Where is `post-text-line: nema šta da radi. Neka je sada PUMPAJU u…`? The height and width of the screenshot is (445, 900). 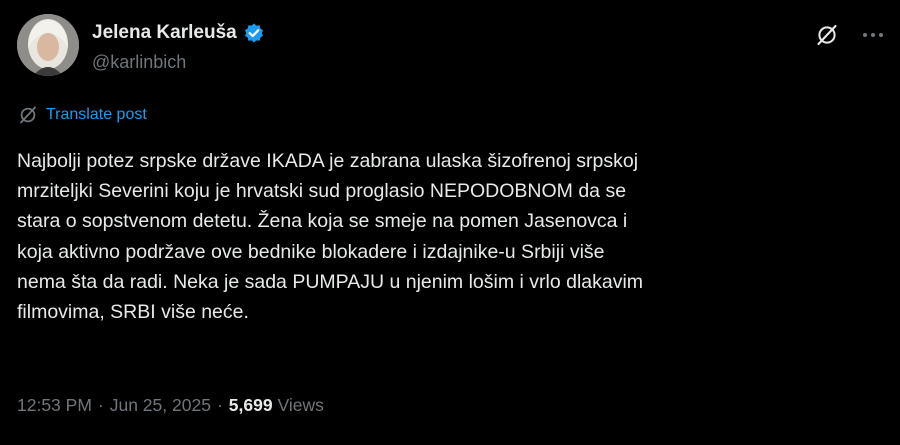 post-text-line: nema šta da radi. Neka je sada PUMPAJU u… is located at coordinates (330, 281).